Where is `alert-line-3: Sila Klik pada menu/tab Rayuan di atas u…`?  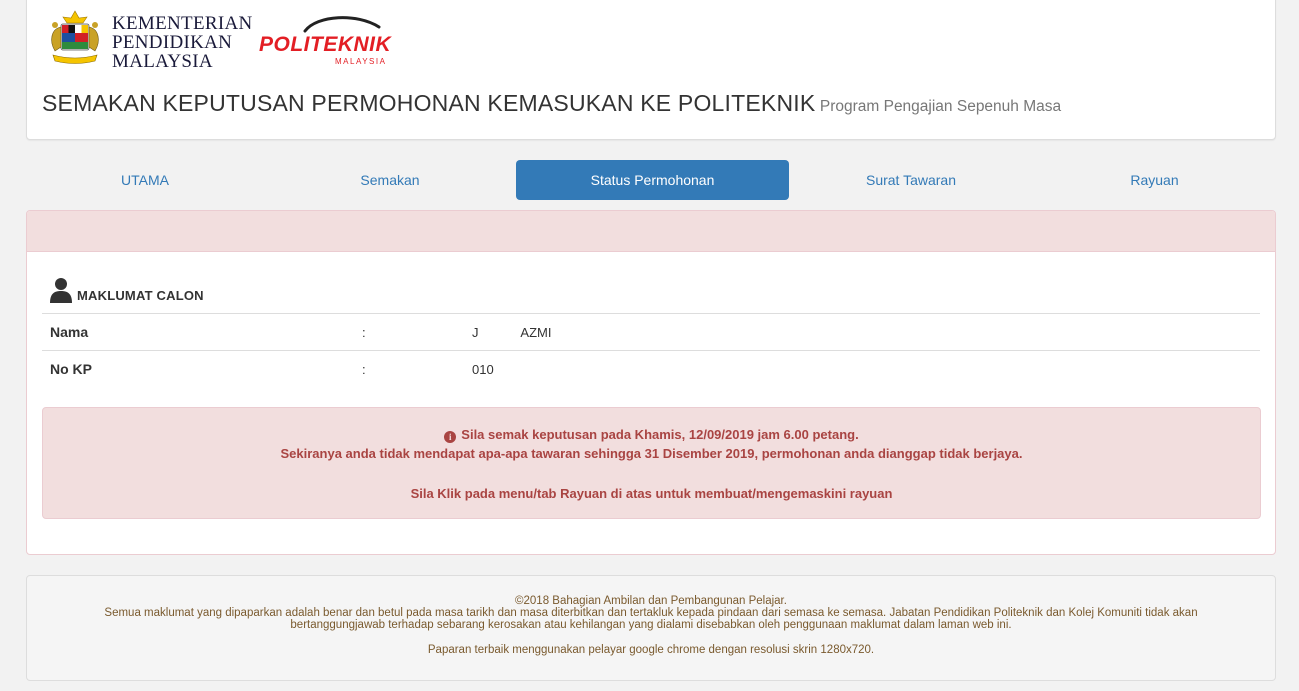 alert-line-3: Sila Klik pada menu/tab Rayuan di atas u… is located at coordinates (651, 493).